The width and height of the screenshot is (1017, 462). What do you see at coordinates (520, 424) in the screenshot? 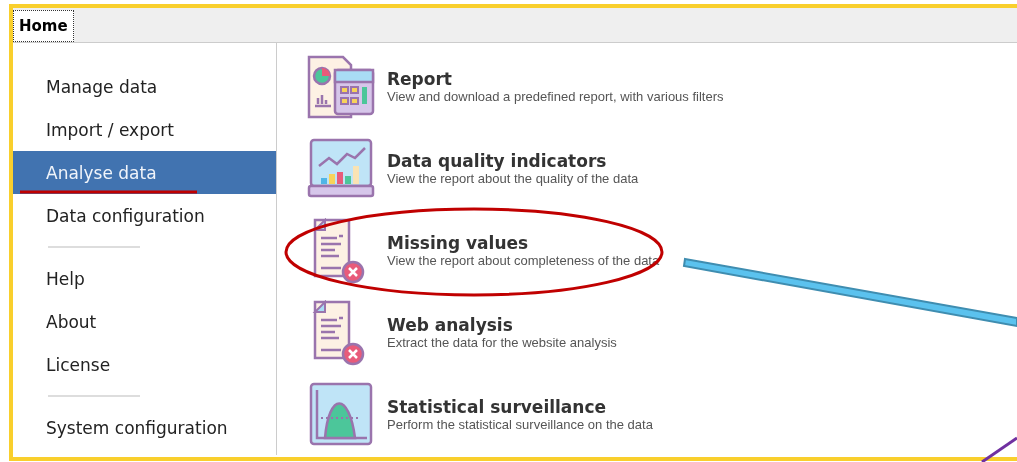
I see `action-description: Perform the statistical surveillance on the data` at bounding box center [520, 424].